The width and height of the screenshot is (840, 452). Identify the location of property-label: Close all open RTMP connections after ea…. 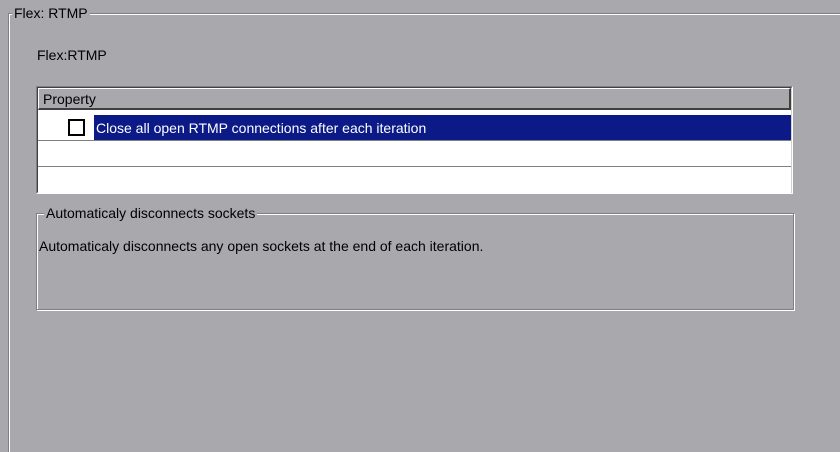
(261, 128).